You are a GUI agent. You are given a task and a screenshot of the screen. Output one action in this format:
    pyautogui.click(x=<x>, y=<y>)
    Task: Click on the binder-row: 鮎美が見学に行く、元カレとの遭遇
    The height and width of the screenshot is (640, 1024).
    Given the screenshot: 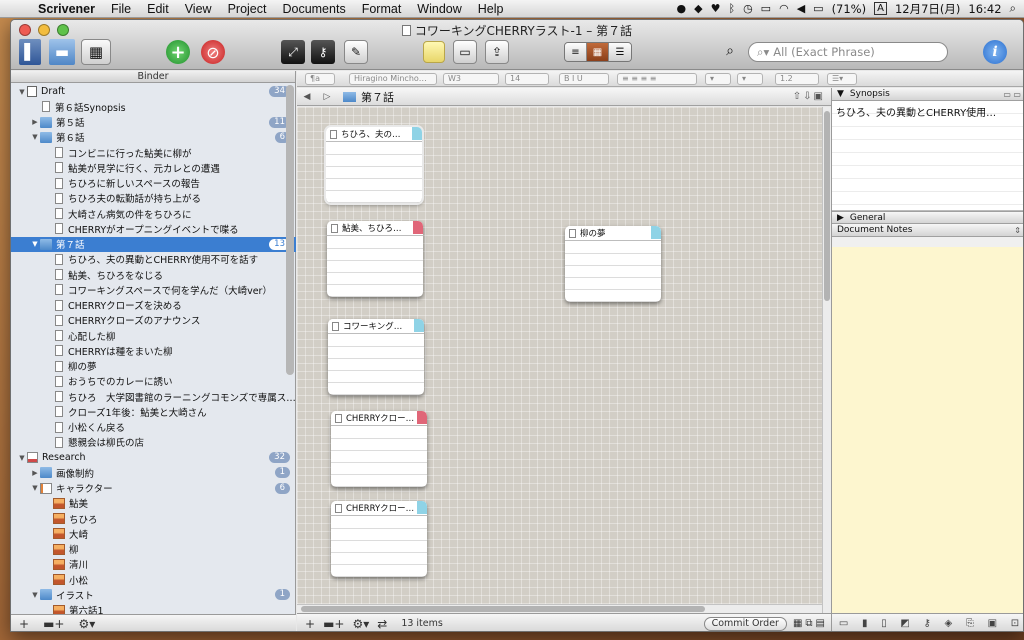 What is the action you would take?
    pyautogui.click(x=153, y=167)
    